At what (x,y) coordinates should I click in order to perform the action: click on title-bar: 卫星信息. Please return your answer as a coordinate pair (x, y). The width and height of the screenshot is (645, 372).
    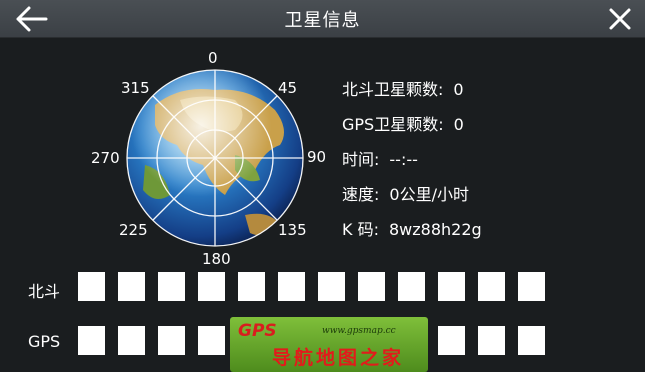
    Looking at the image, I should click on (322, 19).